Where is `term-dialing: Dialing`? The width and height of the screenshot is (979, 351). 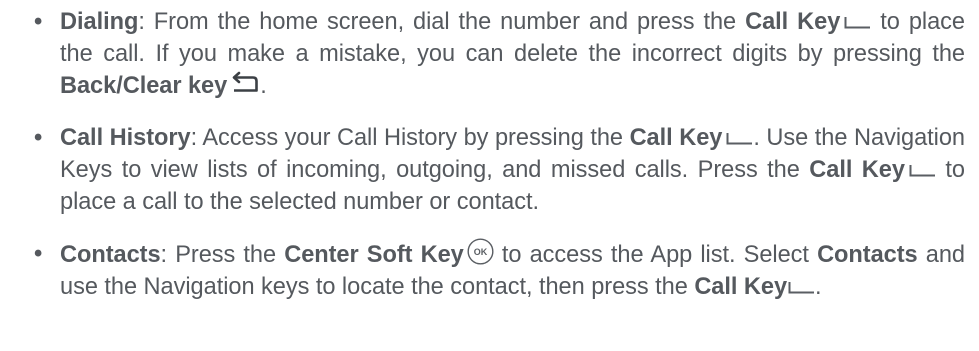 term-dialing: Dialing is located at coordinates (99, 22).